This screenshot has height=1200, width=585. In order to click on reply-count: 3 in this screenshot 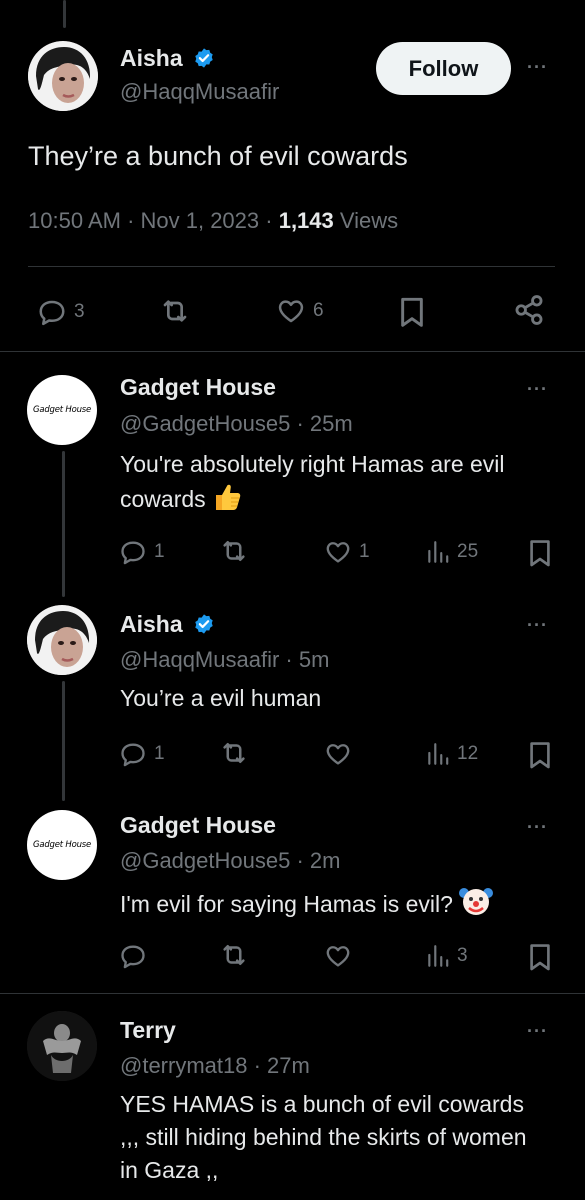, I will do `click(79, 311)`.